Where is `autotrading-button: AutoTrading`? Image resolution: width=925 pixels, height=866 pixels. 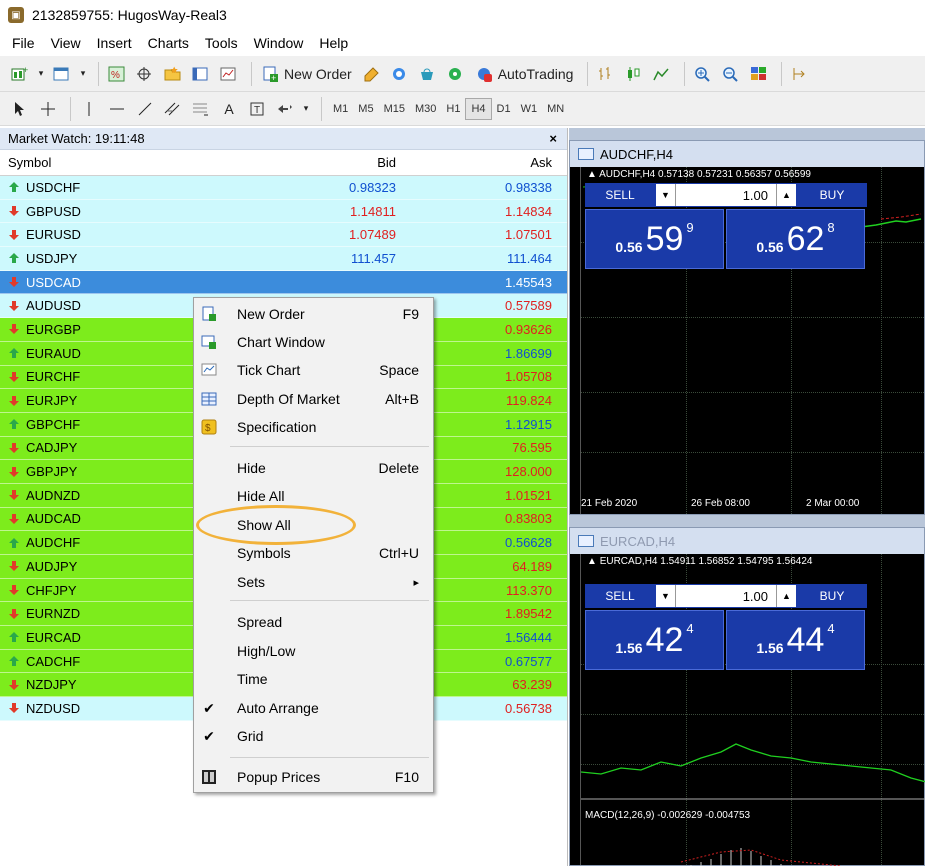
autotrading-button: AutoTrading is located at coordinates (525, 74).